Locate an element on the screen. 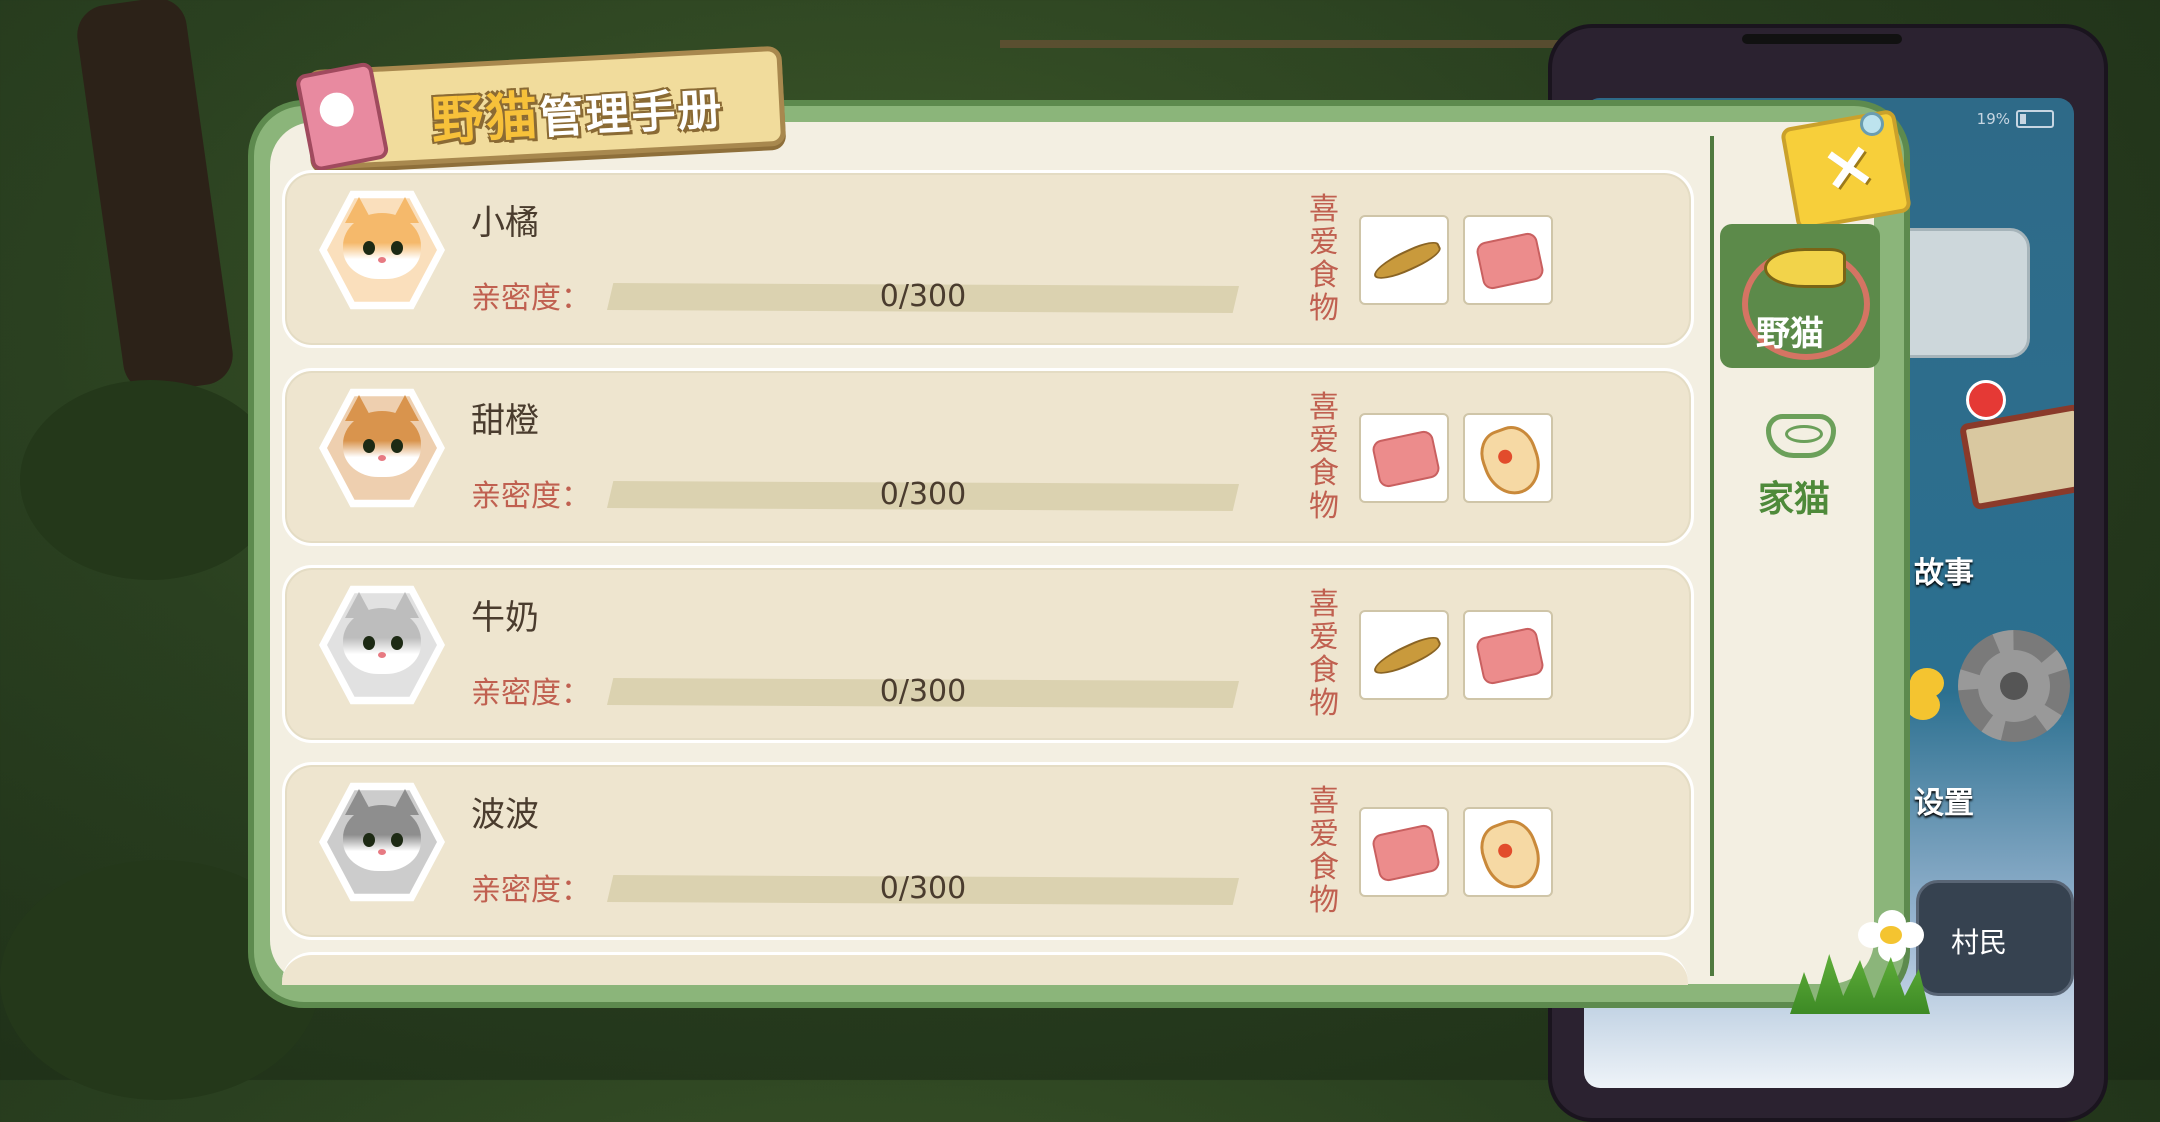 The image size is (2160, 1122). pin-icon is located at coordinates (1872, 124).